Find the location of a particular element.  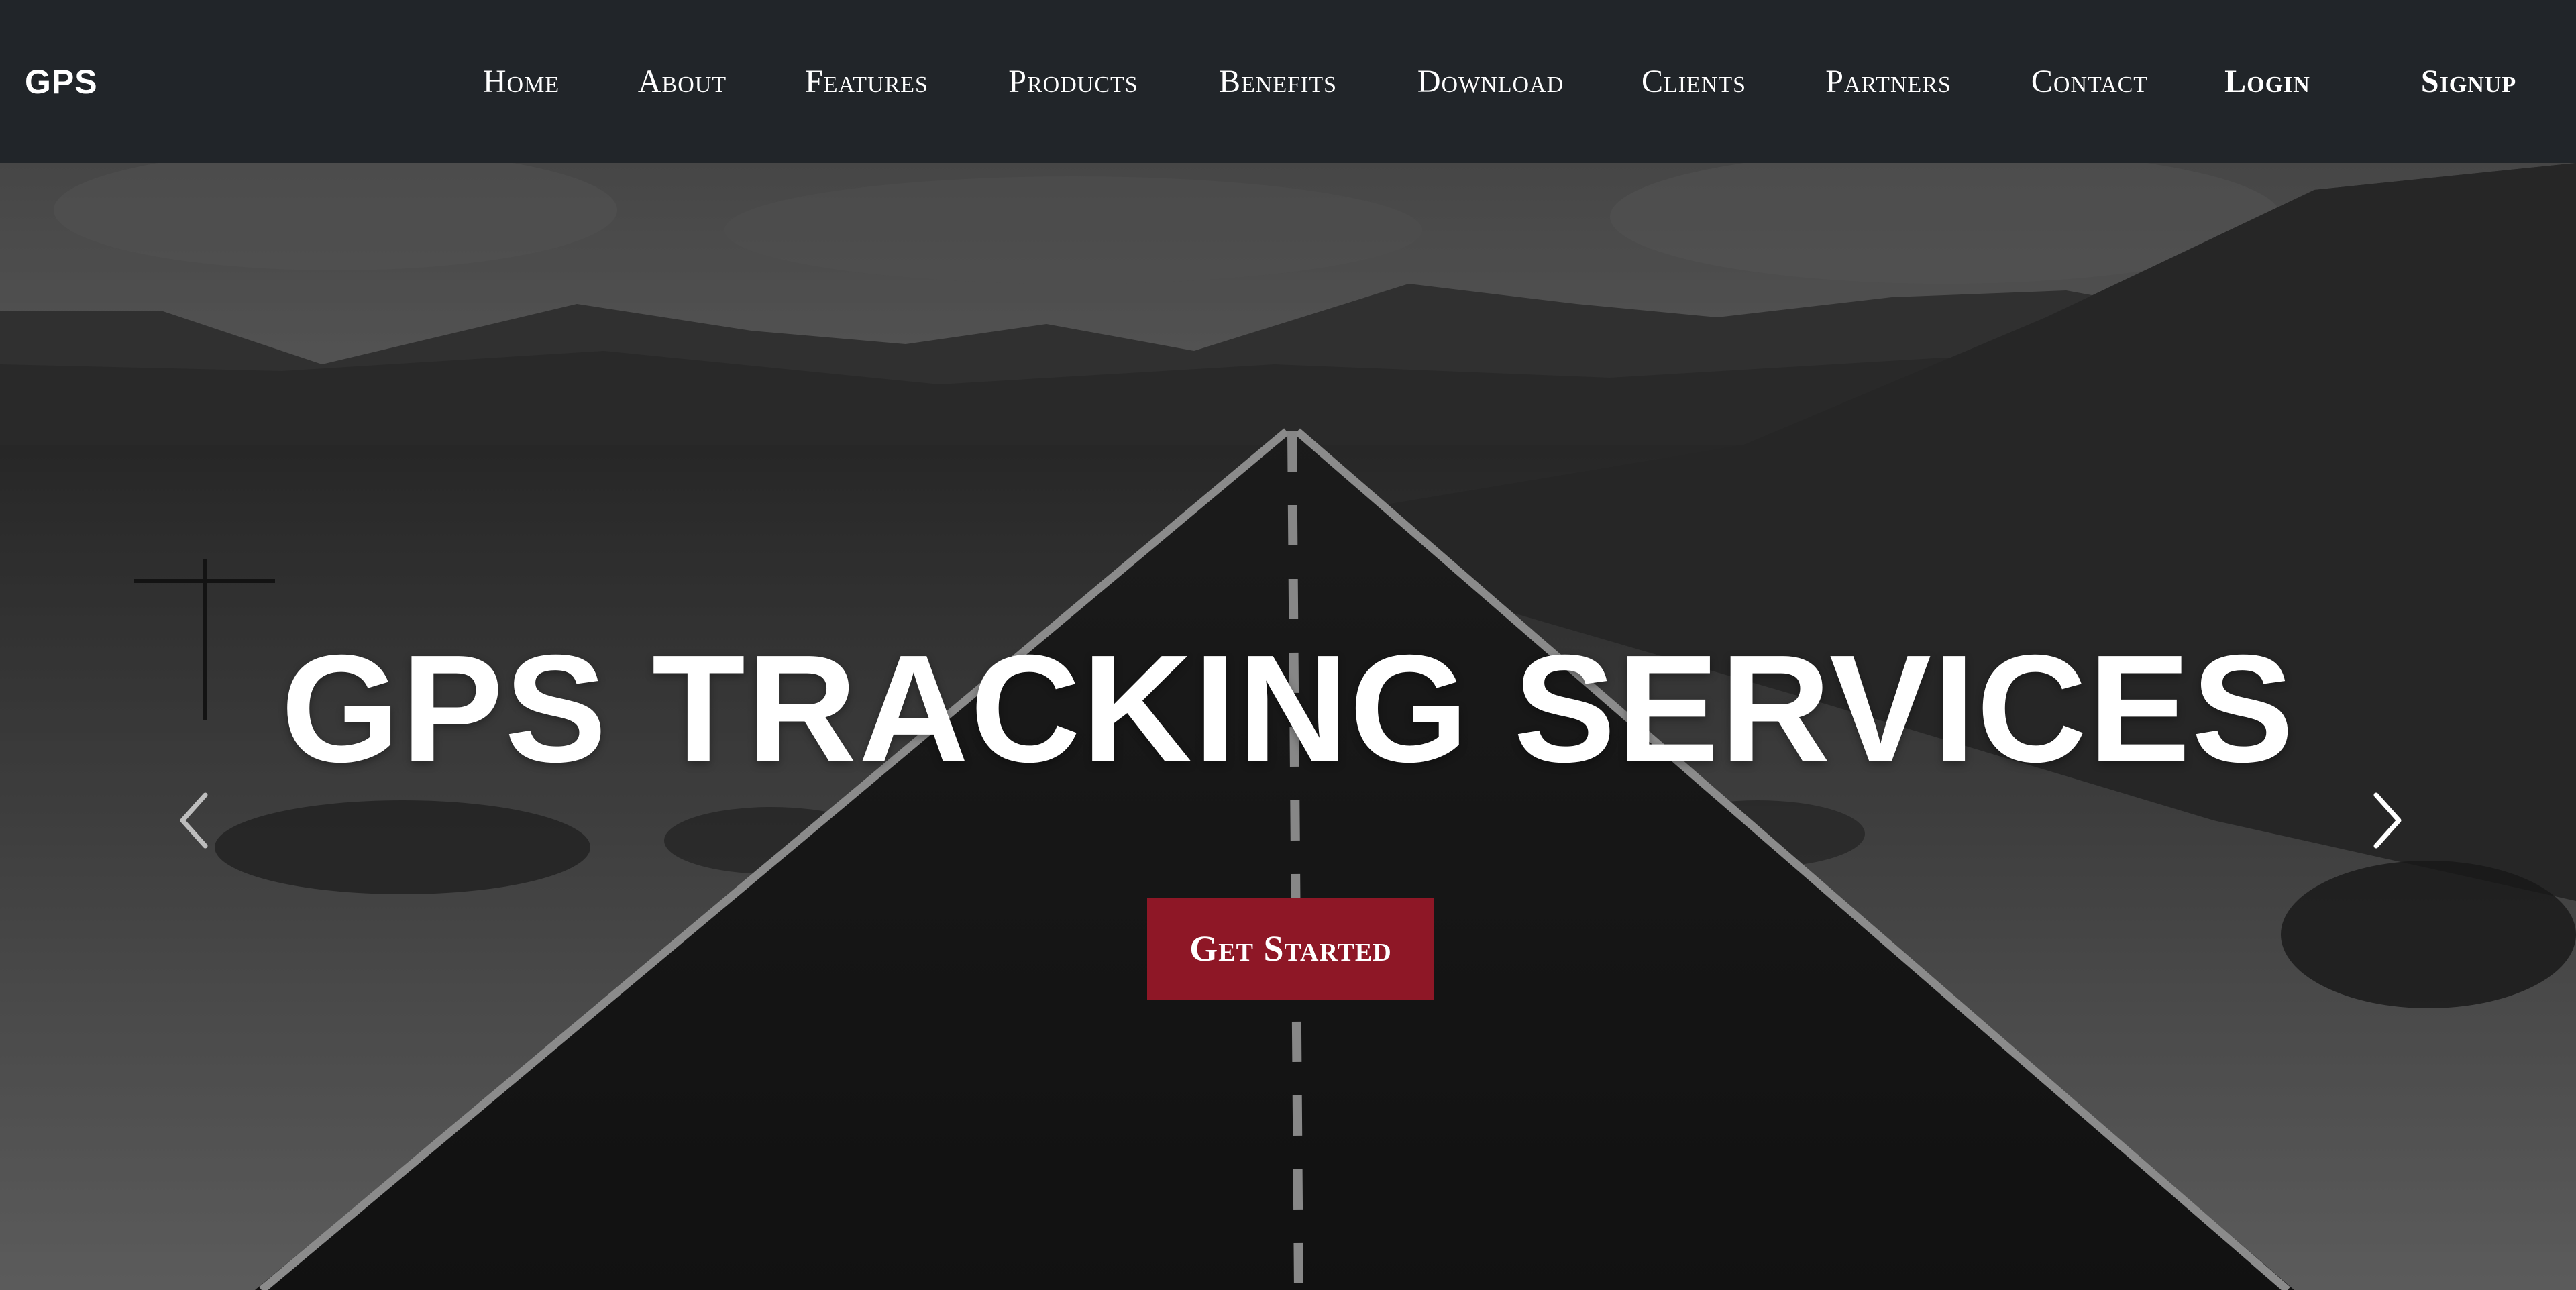

carousel-next-button is located at coordinates (2388, 820).